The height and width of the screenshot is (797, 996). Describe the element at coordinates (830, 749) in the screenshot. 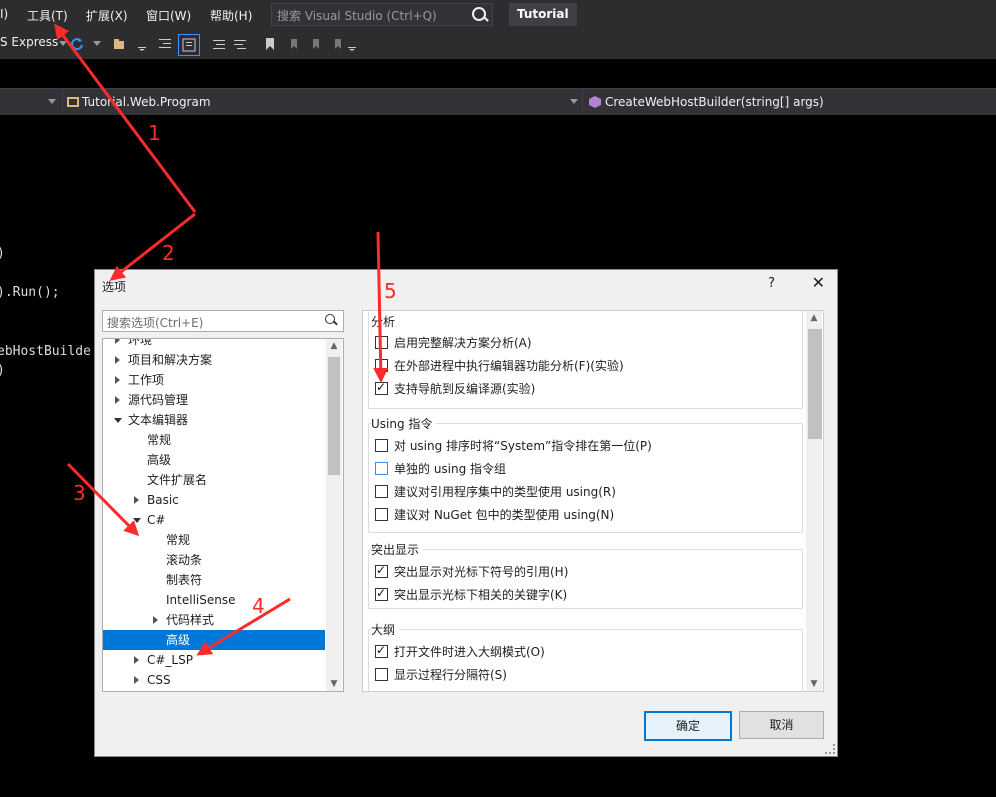

I see `resize-grip` at that location.